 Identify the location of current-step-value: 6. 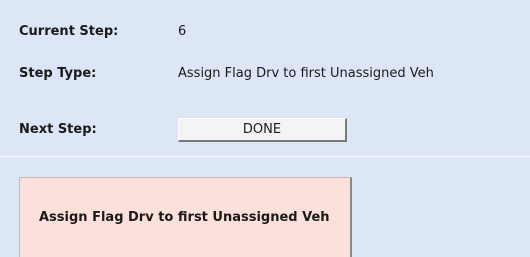
(182, 31).